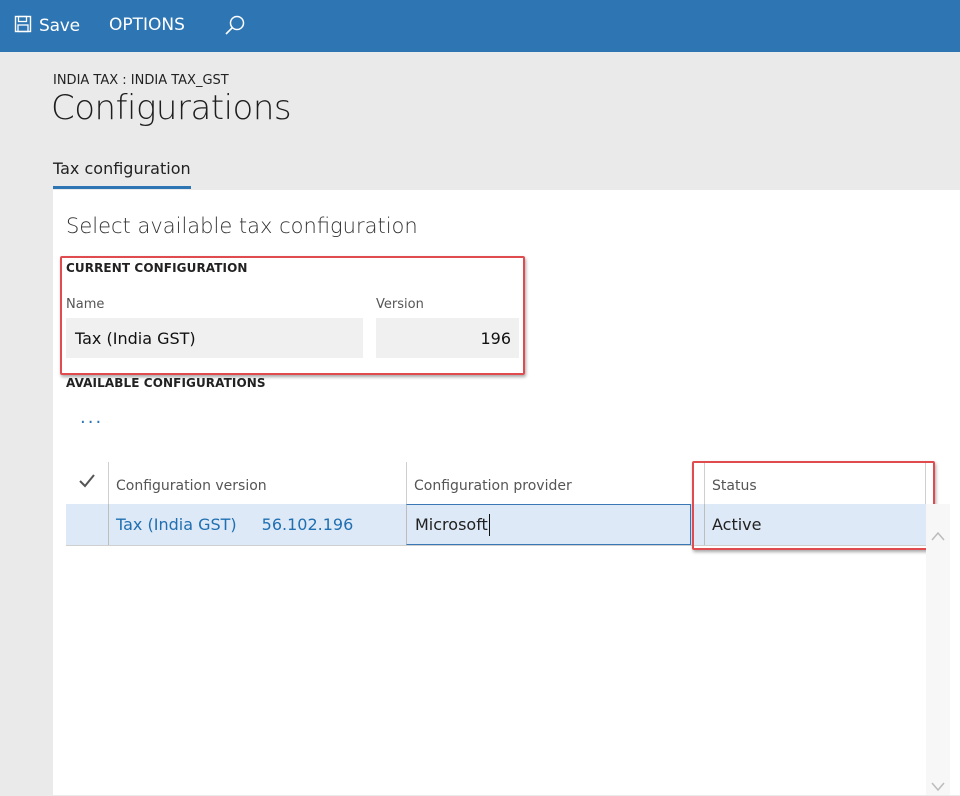  What do you see at coordinates (176, 524) in the screenshot?
I see `configuration-name-link: Tax (India GST)` at bounding box center [176, 524].